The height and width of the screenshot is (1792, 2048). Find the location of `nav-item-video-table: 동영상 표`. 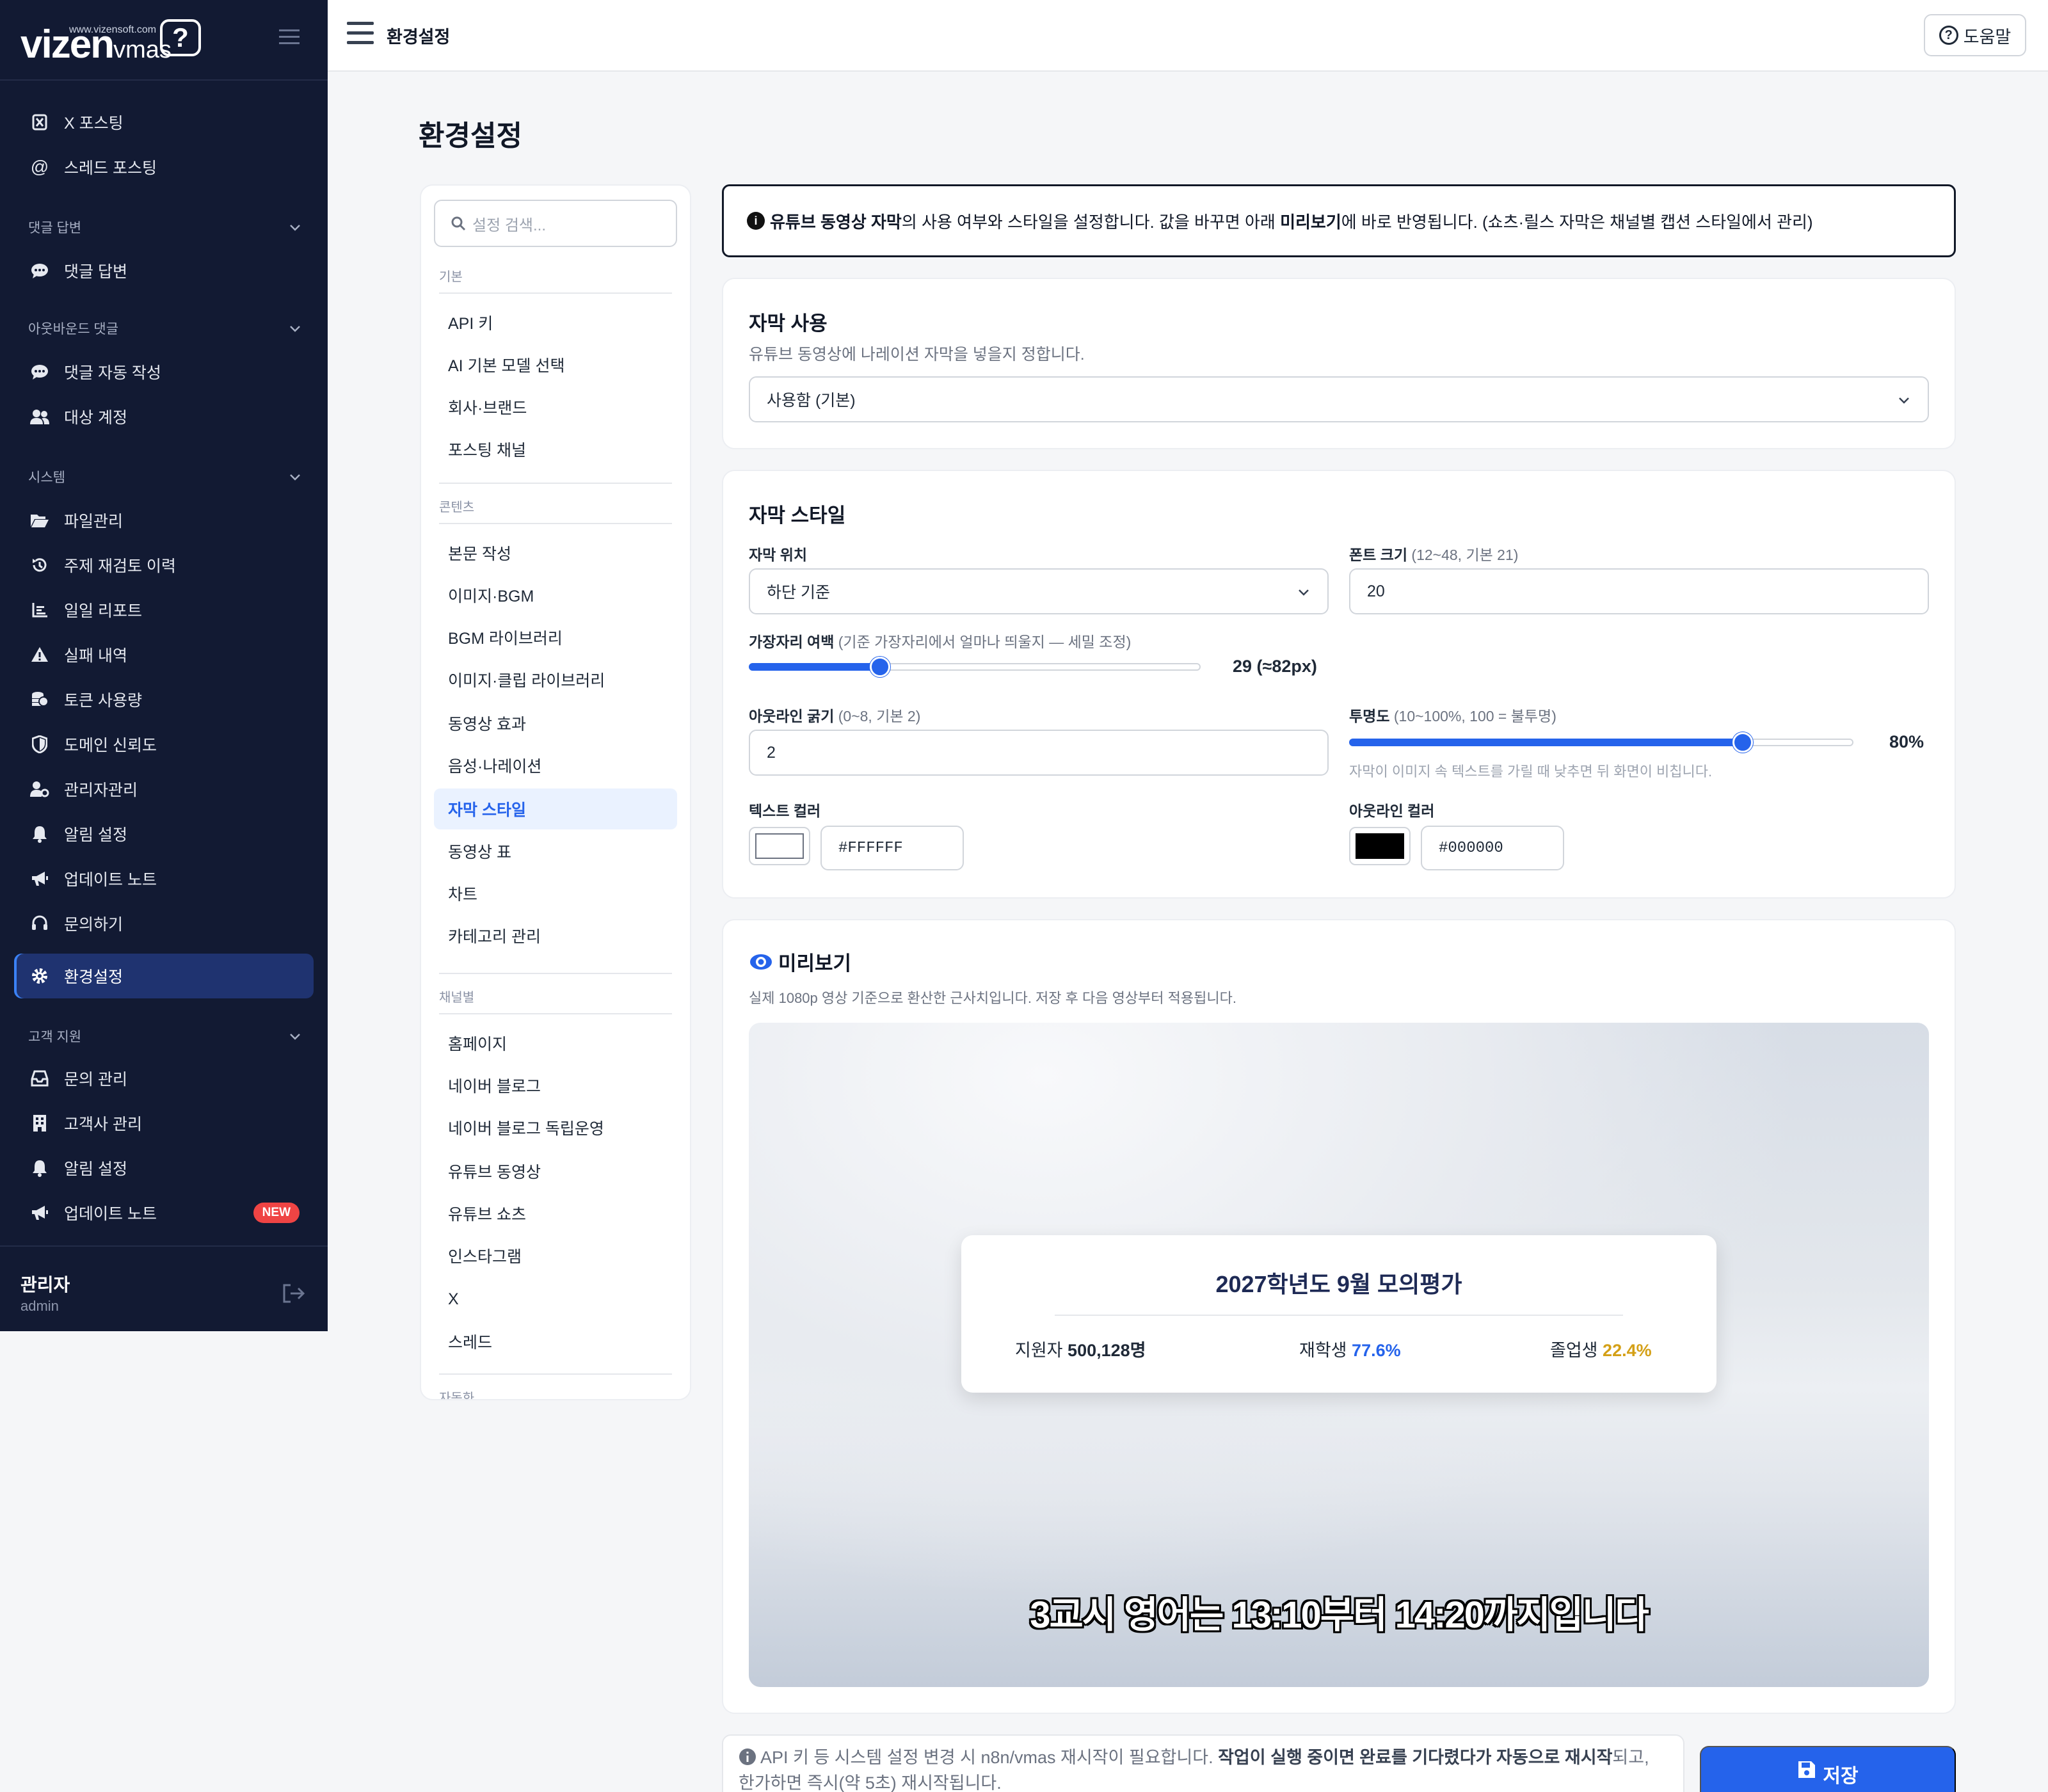

nav-item-video-table: 동영상 표 is located at coordinates (555, 851).